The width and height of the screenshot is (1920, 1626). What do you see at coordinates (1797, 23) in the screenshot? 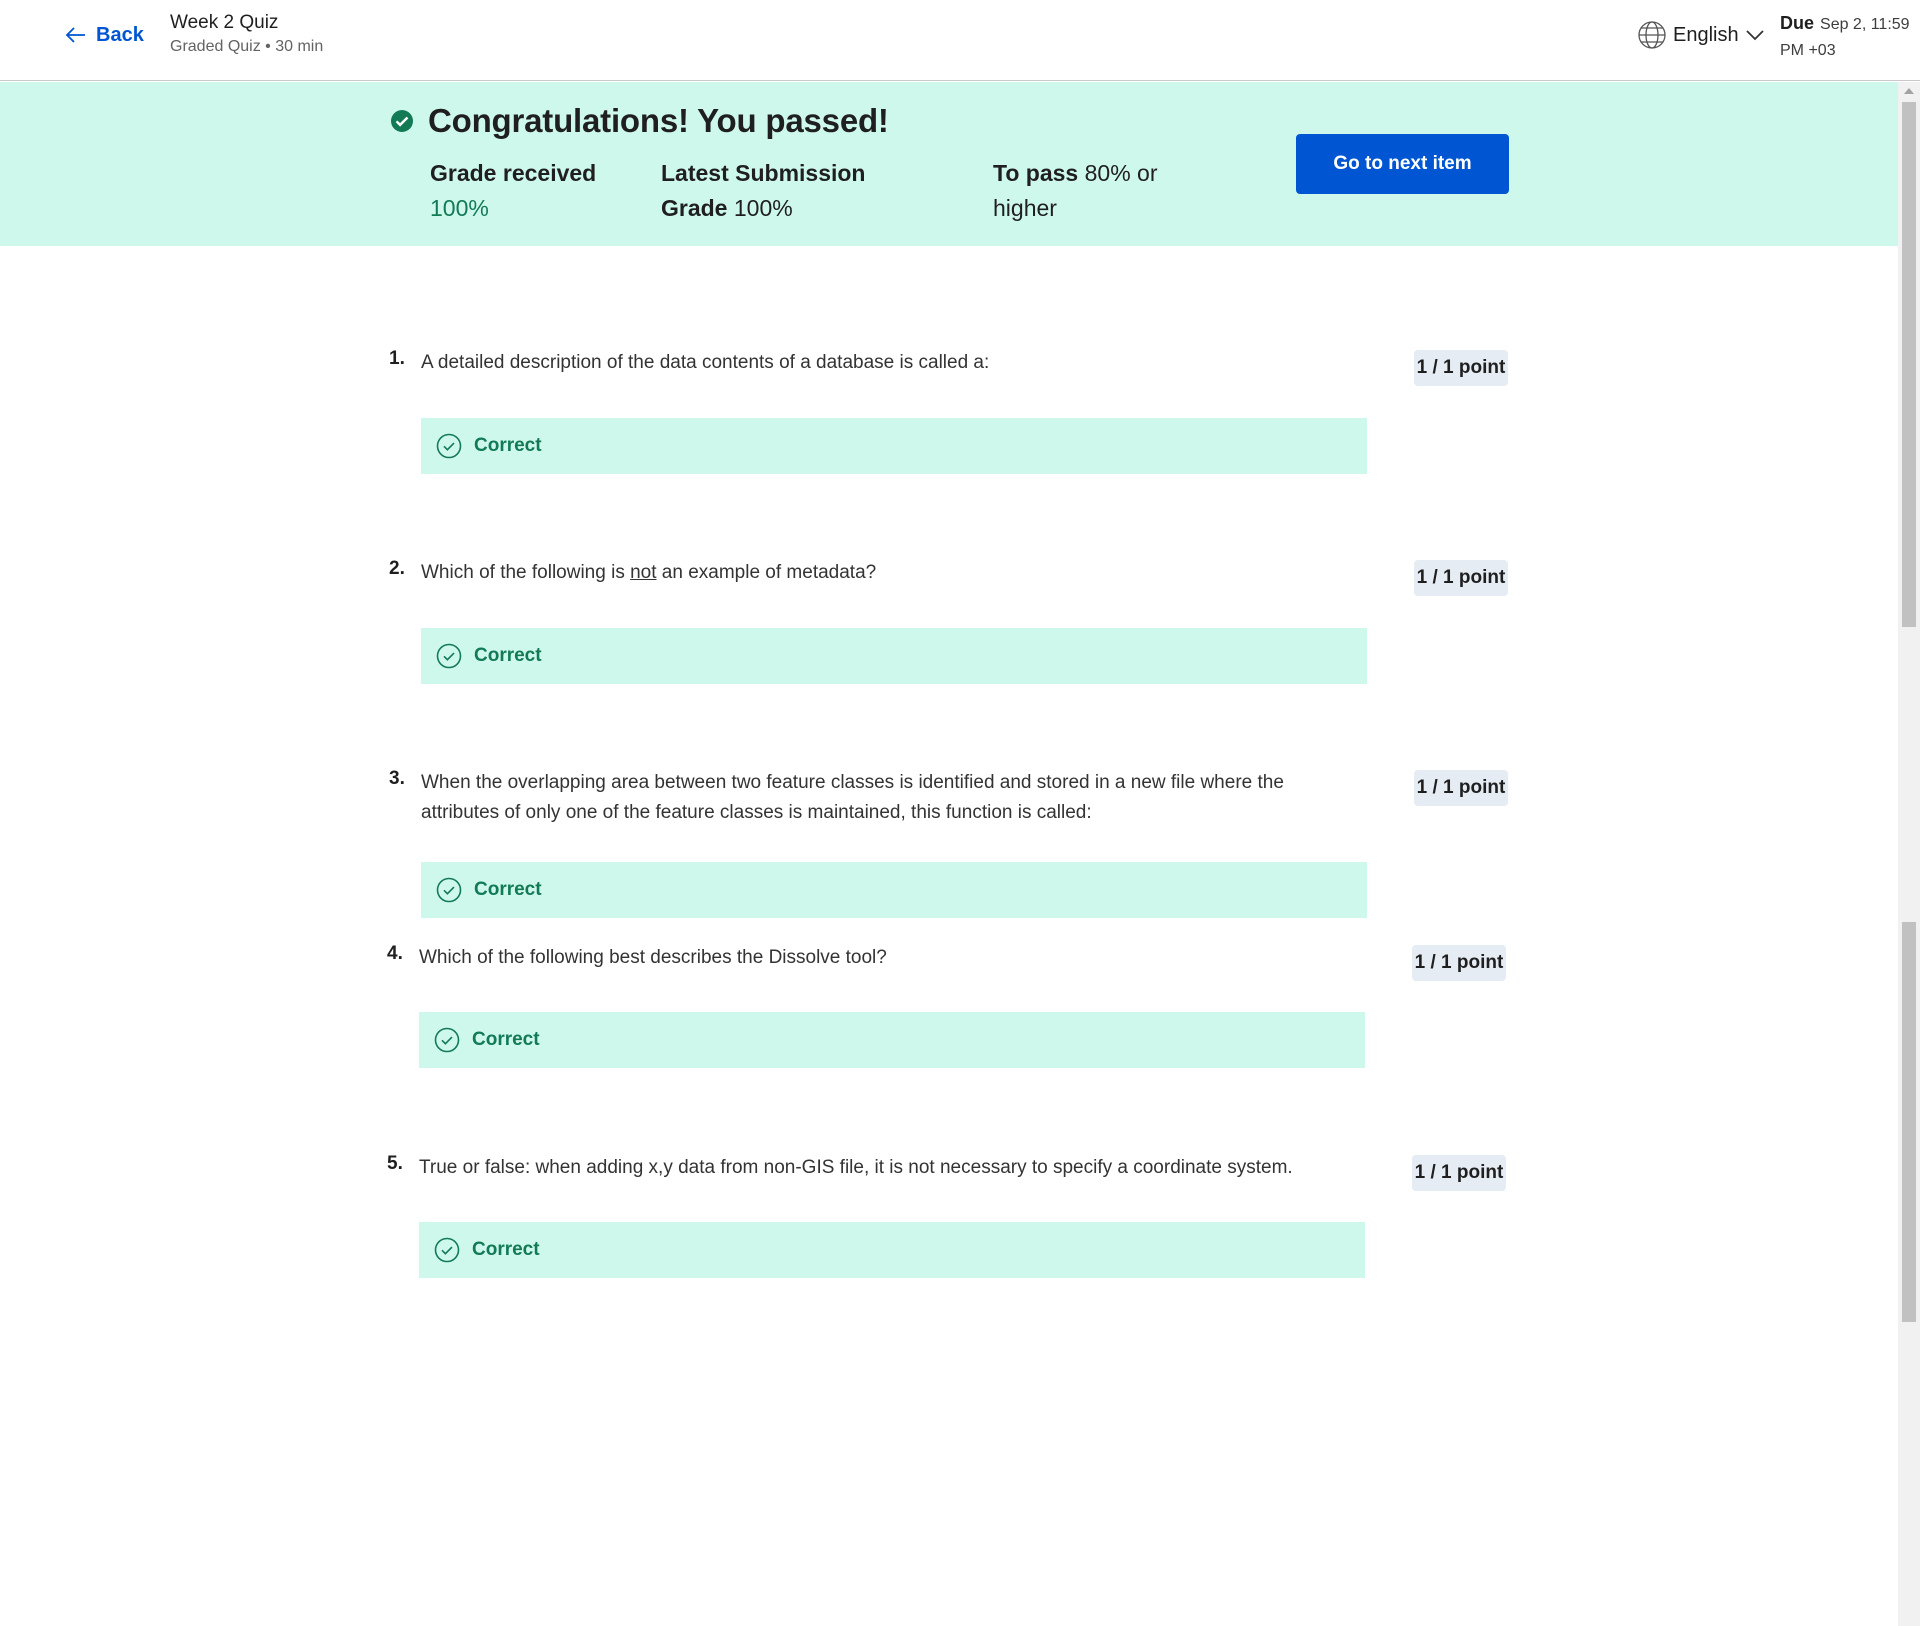
I see `due-label: Due` at bounding box center [1797, 23].